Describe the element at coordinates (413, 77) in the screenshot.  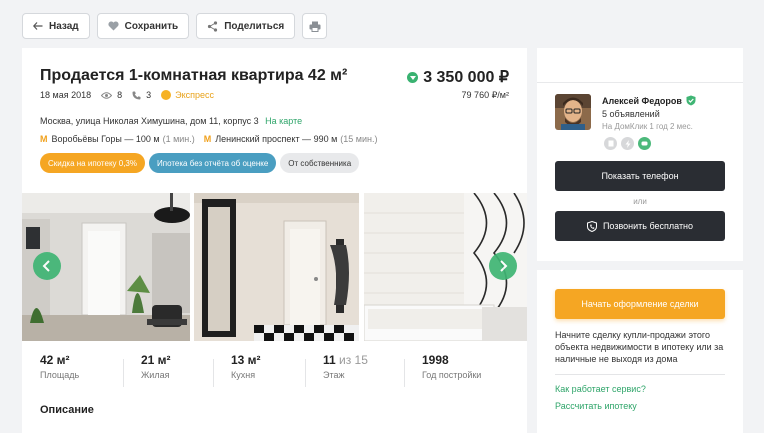
I see `price-drop-icon` at that location.